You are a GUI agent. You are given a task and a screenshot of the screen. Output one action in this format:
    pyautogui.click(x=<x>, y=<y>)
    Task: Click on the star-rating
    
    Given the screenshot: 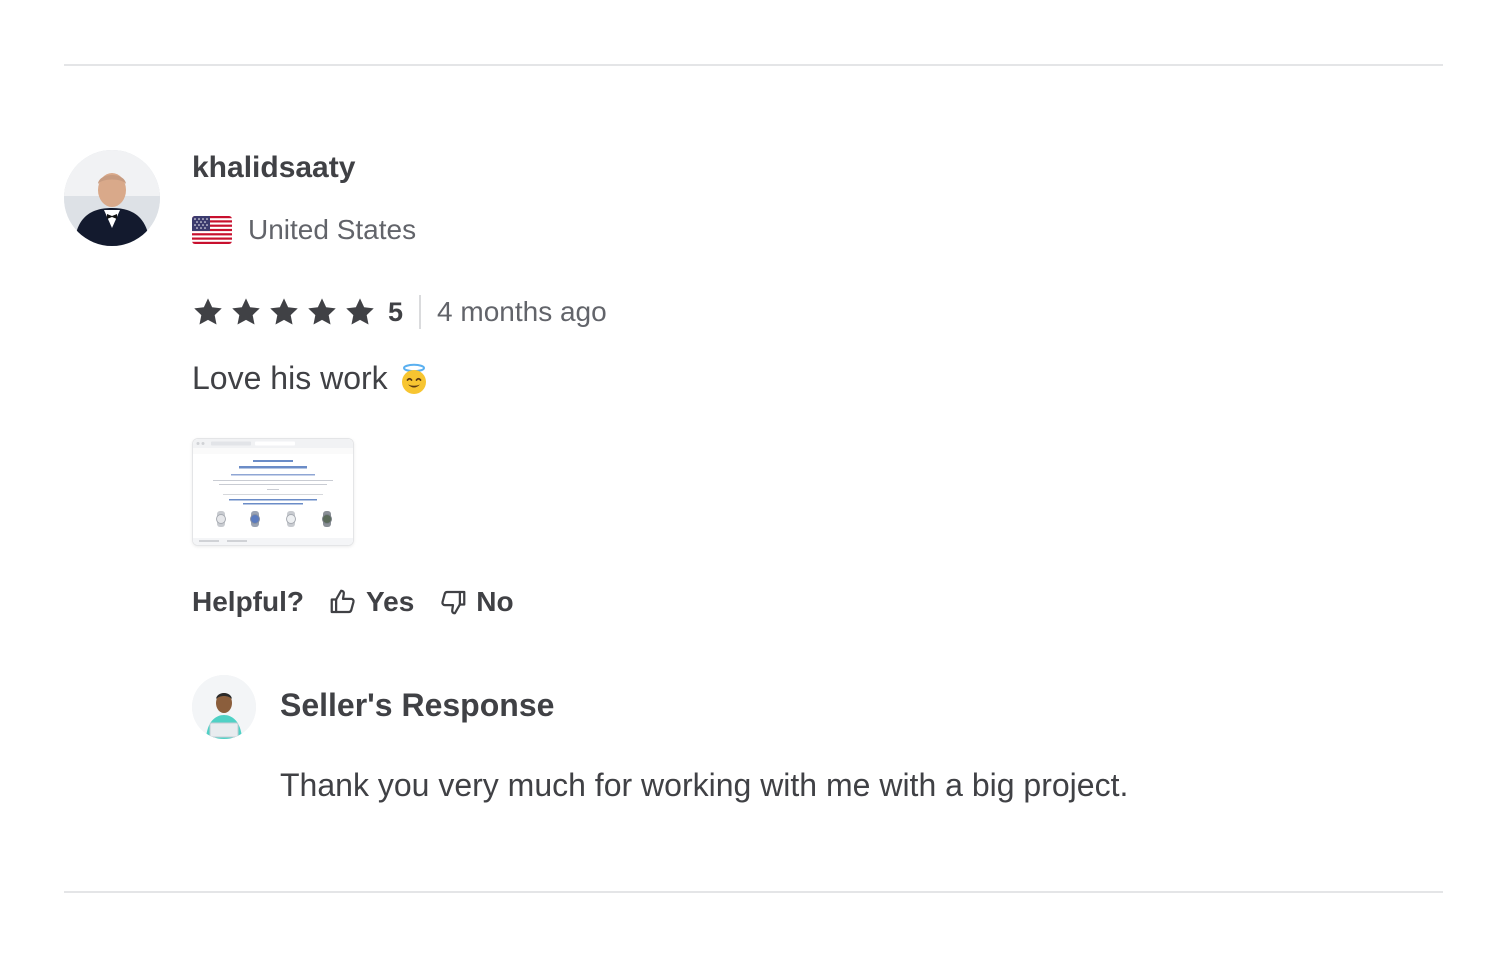 What is the action you would take?
    pyautogui.click(x=284, y=312)
    